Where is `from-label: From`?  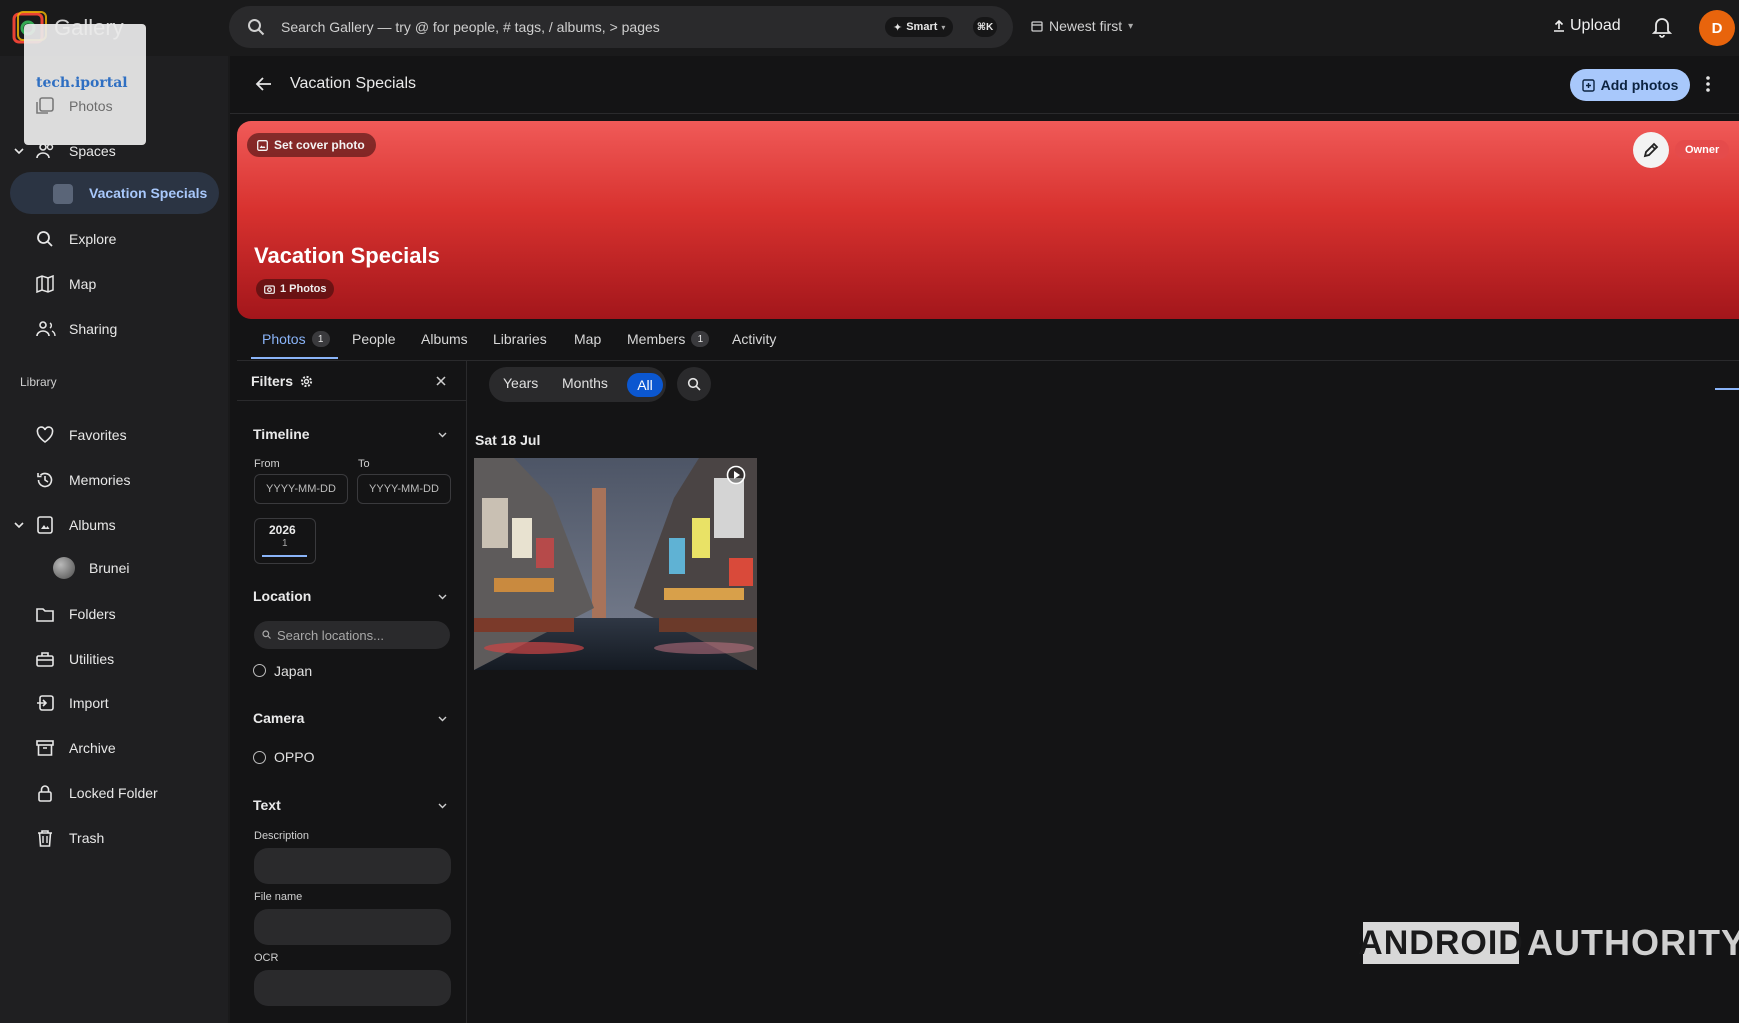
from-label: From is located at coordinates (267, 464).